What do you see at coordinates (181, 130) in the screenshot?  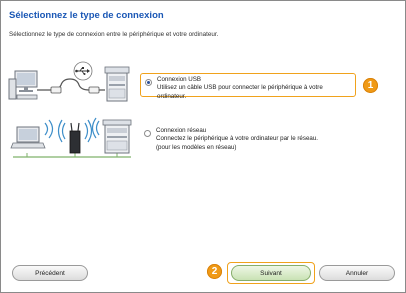 I see `network-option-title: Connexion réseau` at bounding box center [181, 130].